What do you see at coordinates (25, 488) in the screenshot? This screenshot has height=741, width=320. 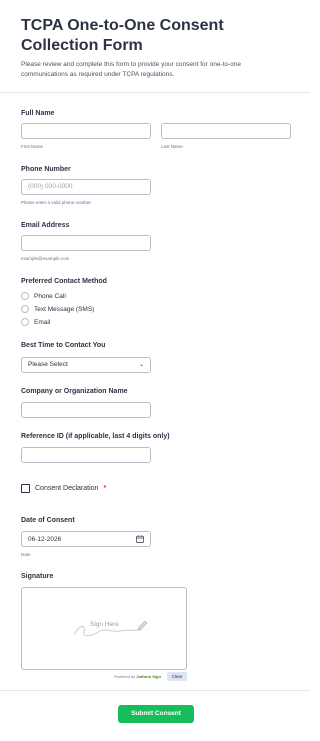 I see `consent-checkbox` at bounding box center [25, 488].